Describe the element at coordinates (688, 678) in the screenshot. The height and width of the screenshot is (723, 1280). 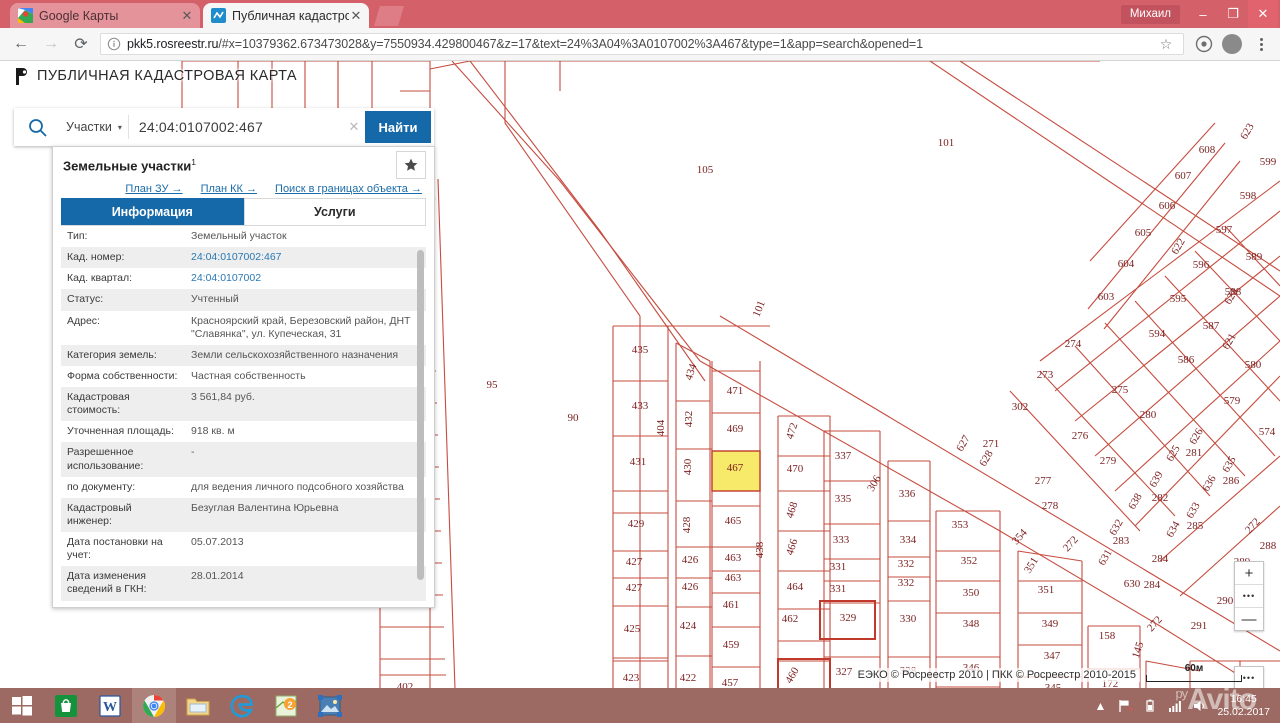
I see `parcel-label: 422` at that location.